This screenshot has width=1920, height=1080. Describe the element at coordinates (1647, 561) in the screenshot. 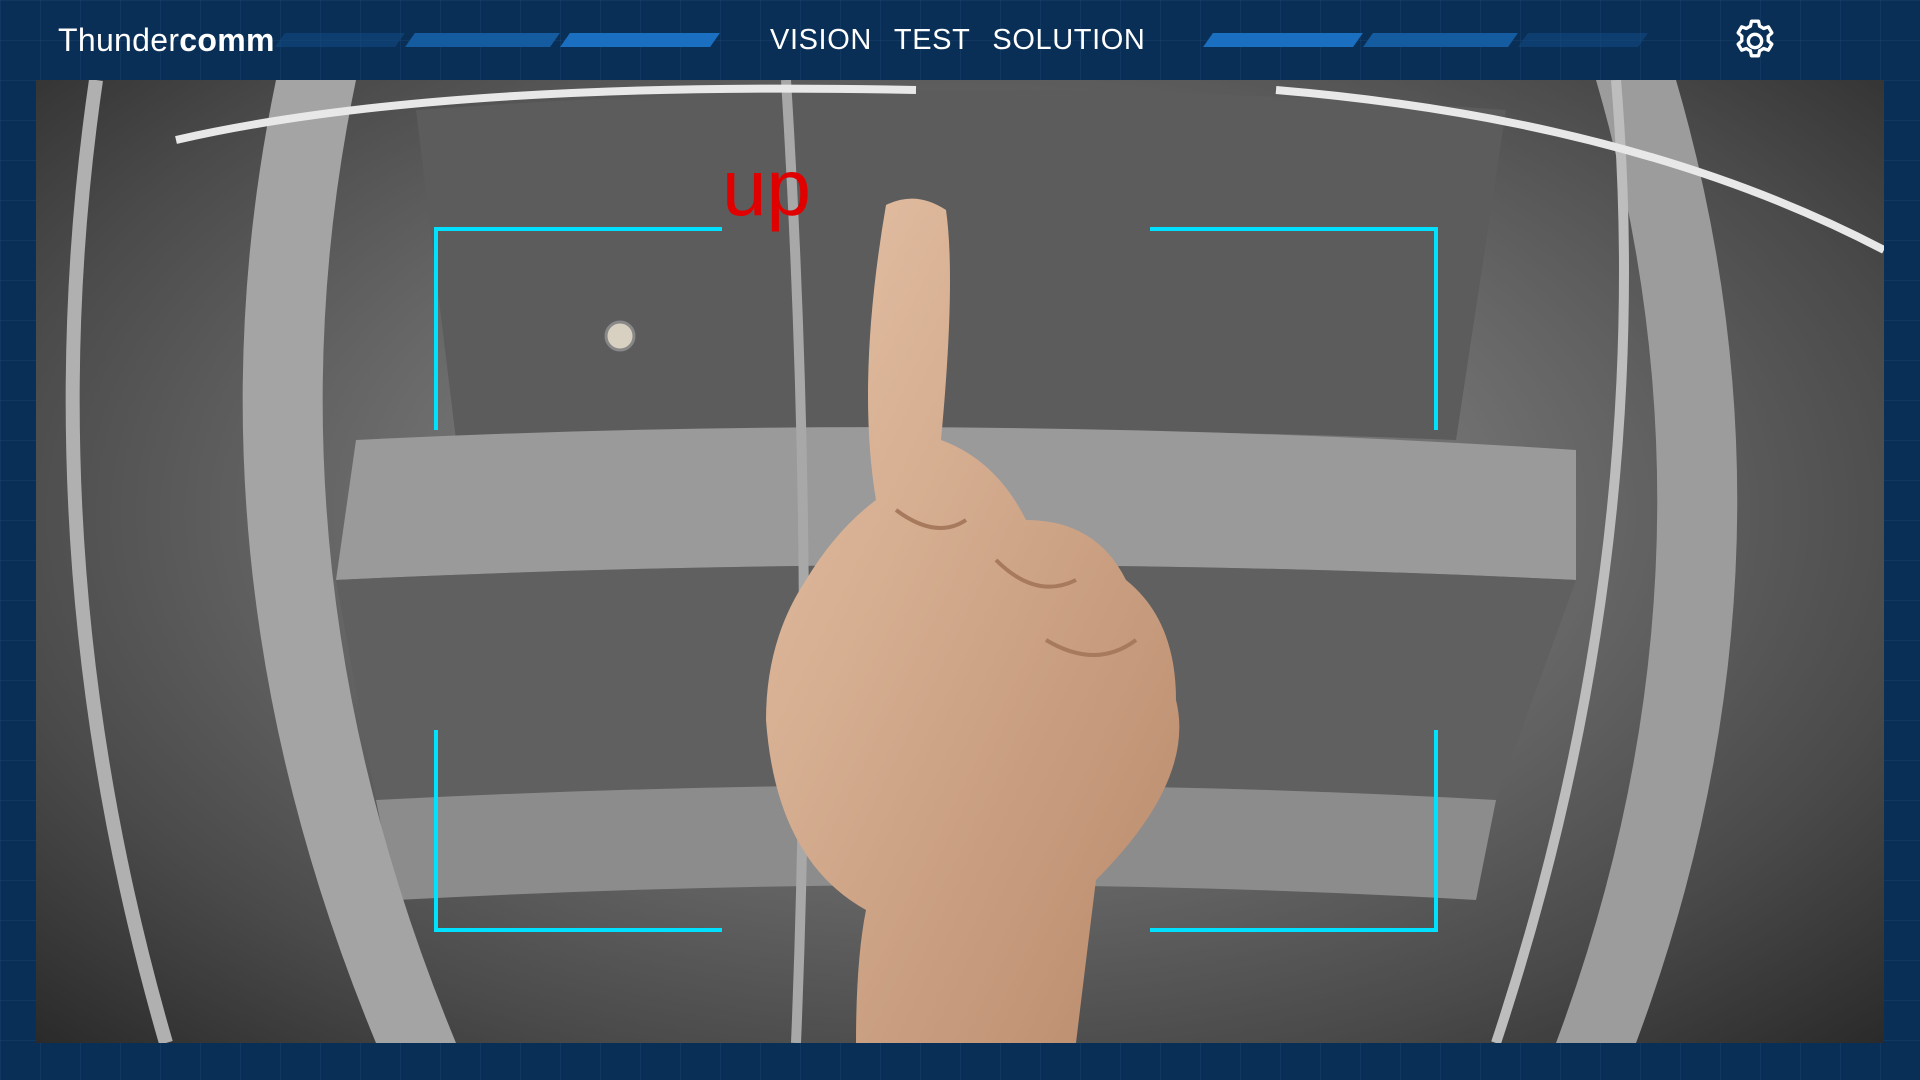

I see `side-beam` at that location.